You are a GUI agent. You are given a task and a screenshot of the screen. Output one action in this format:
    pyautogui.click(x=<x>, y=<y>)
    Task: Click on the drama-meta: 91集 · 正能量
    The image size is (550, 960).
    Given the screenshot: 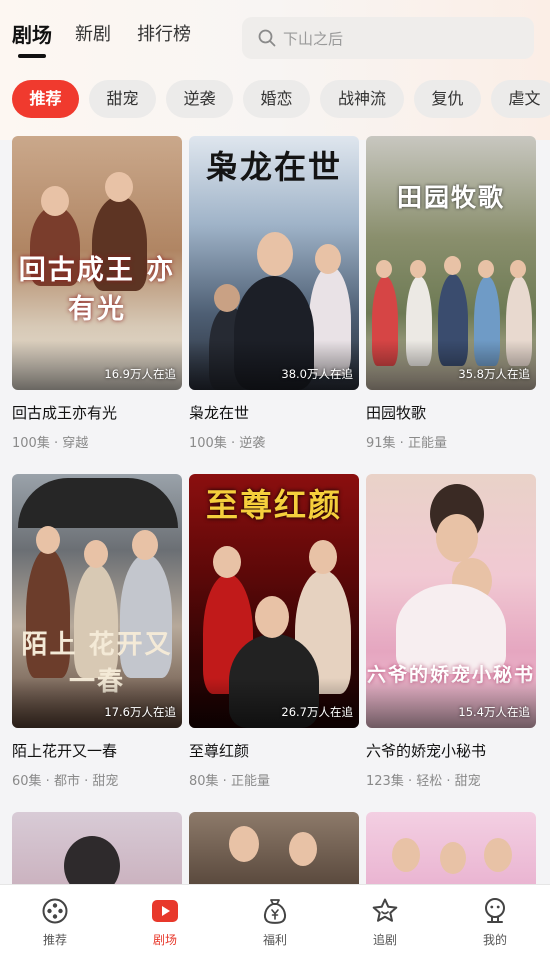 What is the action you would take?
    pyautogui.click(x=406, y=443)
    